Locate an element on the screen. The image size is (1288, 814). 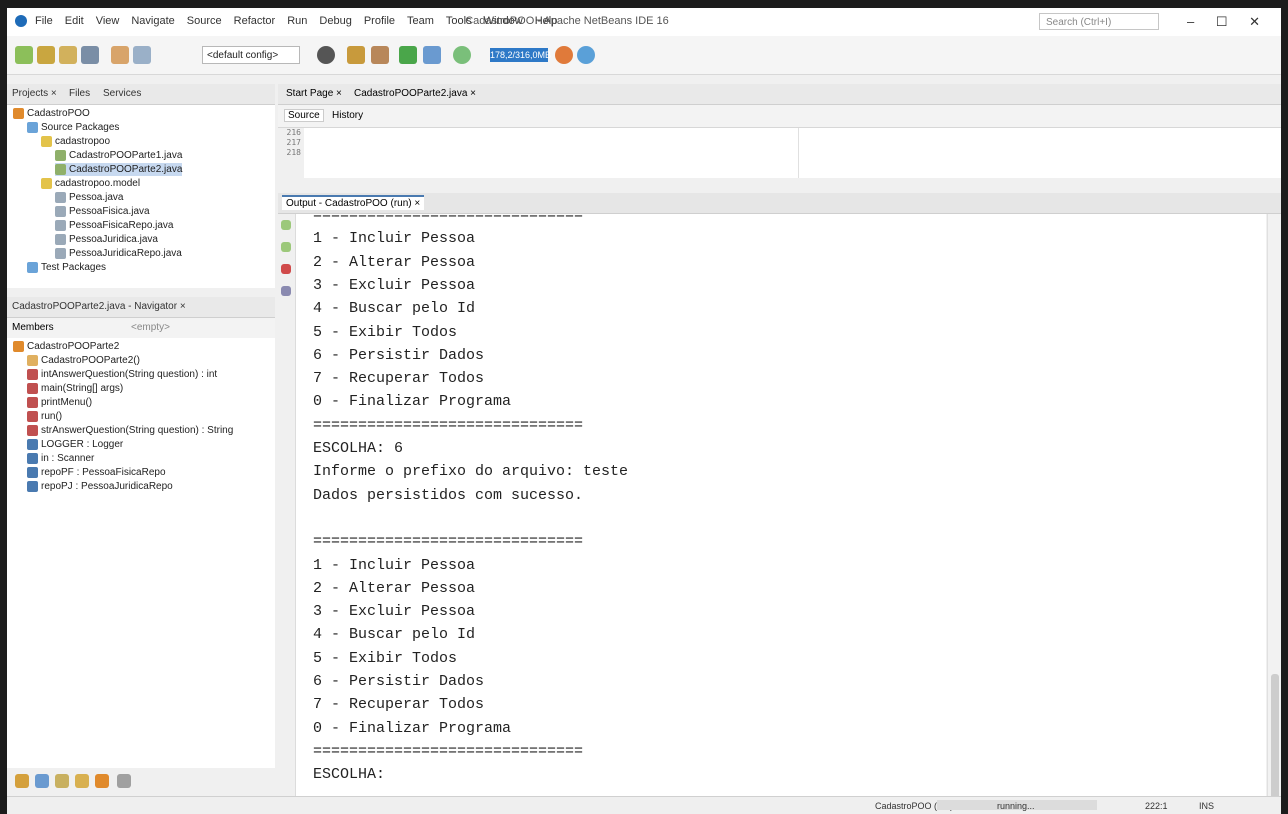
project-tree-item: Pessoa.java is located at coordinates (89, 197).